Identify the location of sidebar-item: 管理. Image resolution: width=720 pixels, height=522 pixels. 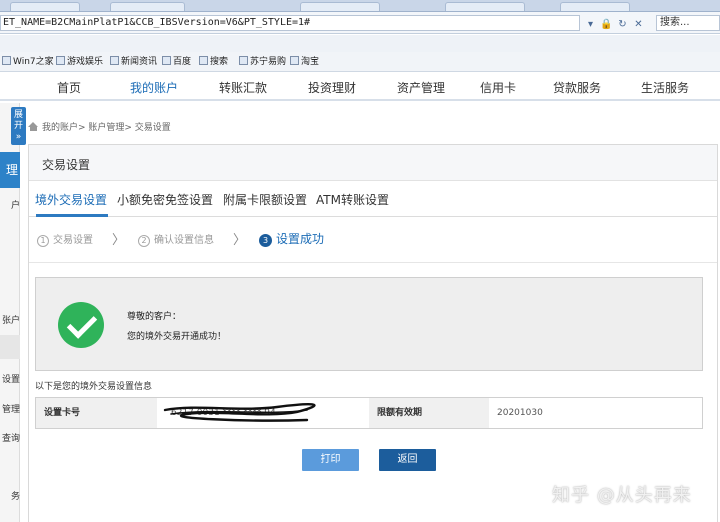
(10, 408).